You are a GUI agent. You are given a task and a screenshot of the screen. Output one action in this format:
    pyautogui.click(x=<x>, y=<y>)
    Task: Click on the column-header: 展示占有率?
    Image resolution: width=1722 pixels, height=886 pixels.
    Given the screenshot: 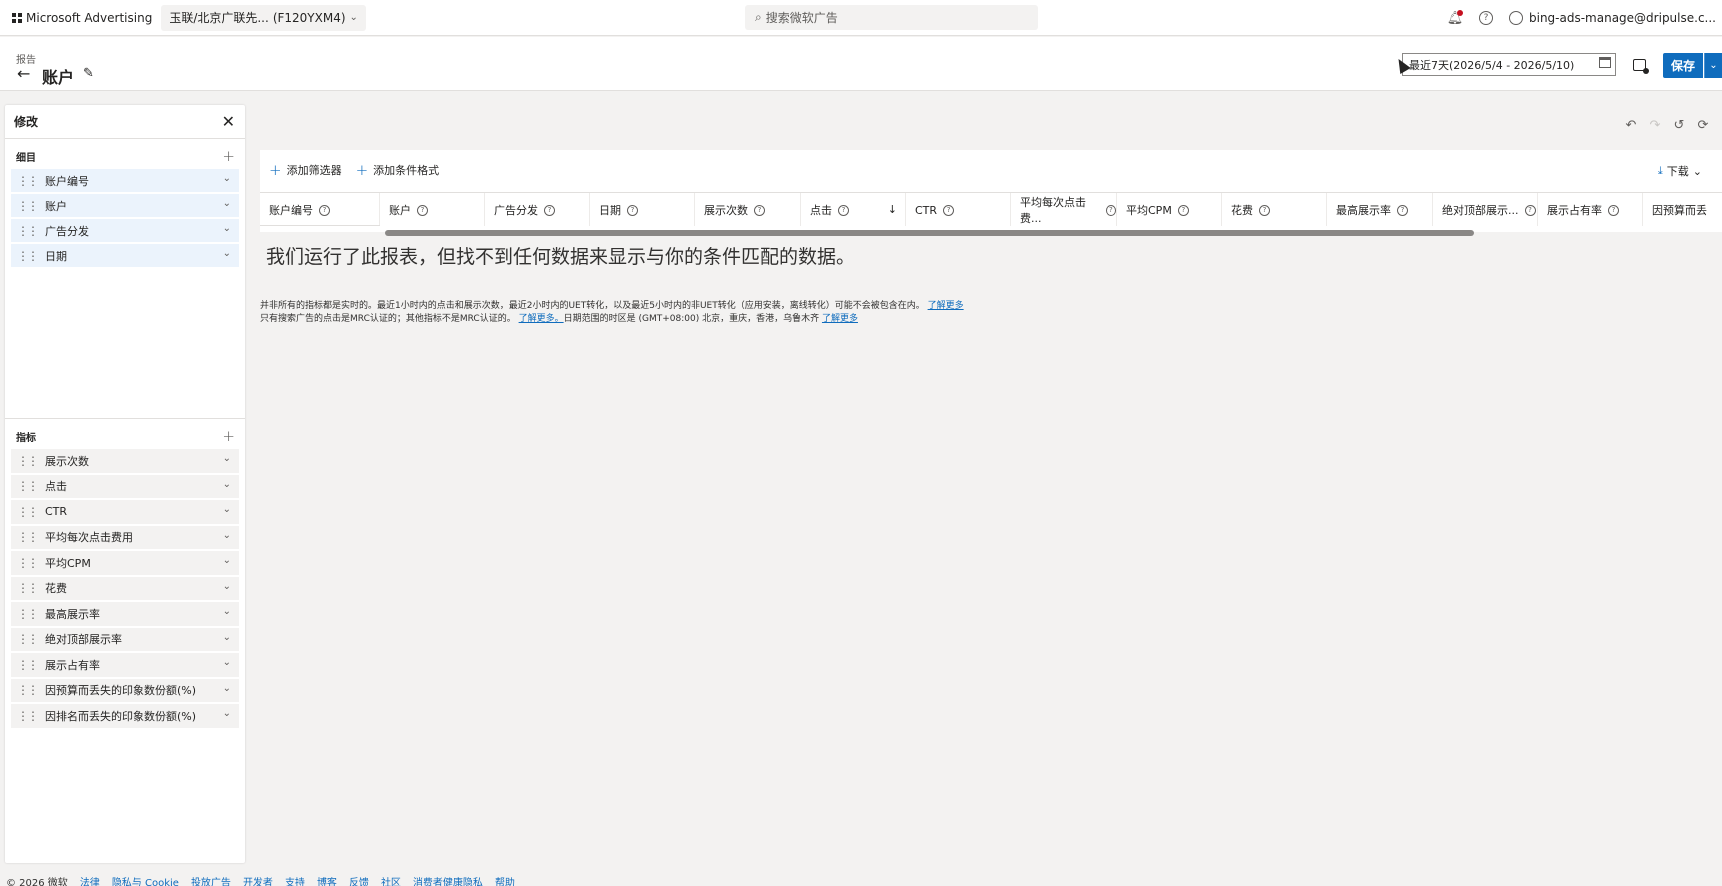 What is the action you would take?
    pyautogui.click(x=1590, y=209)
    